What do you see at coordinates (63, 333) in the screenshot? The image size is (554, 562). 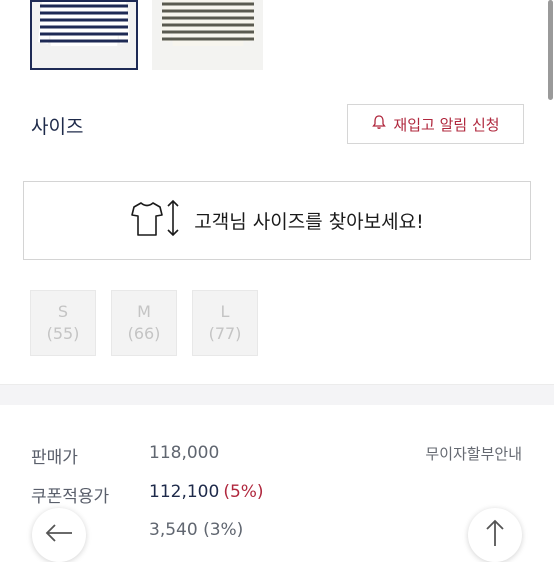 I see `size-option-sub: (55)` at bounding box center [63, 333].